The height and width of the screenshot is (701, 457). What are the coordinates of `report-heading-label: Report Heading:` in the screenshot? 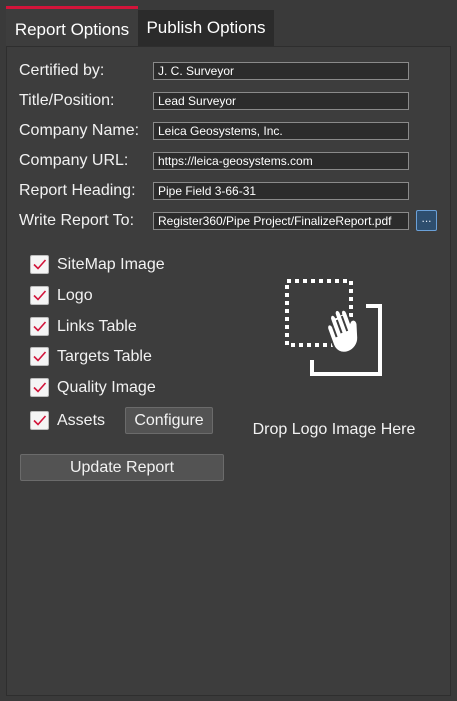 It's located at (77, 190).